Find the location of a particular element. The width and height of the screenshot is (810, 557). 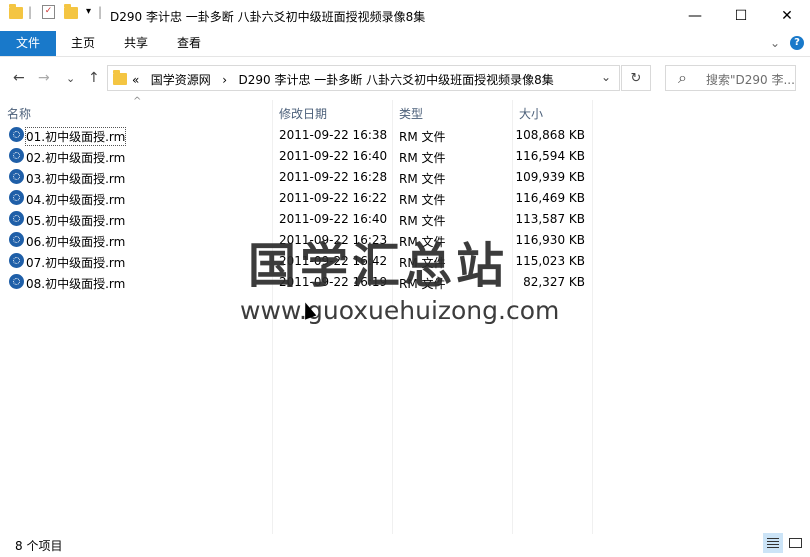

file-date: 2011-09-22 16:38 is located at coordinates (333, 135).